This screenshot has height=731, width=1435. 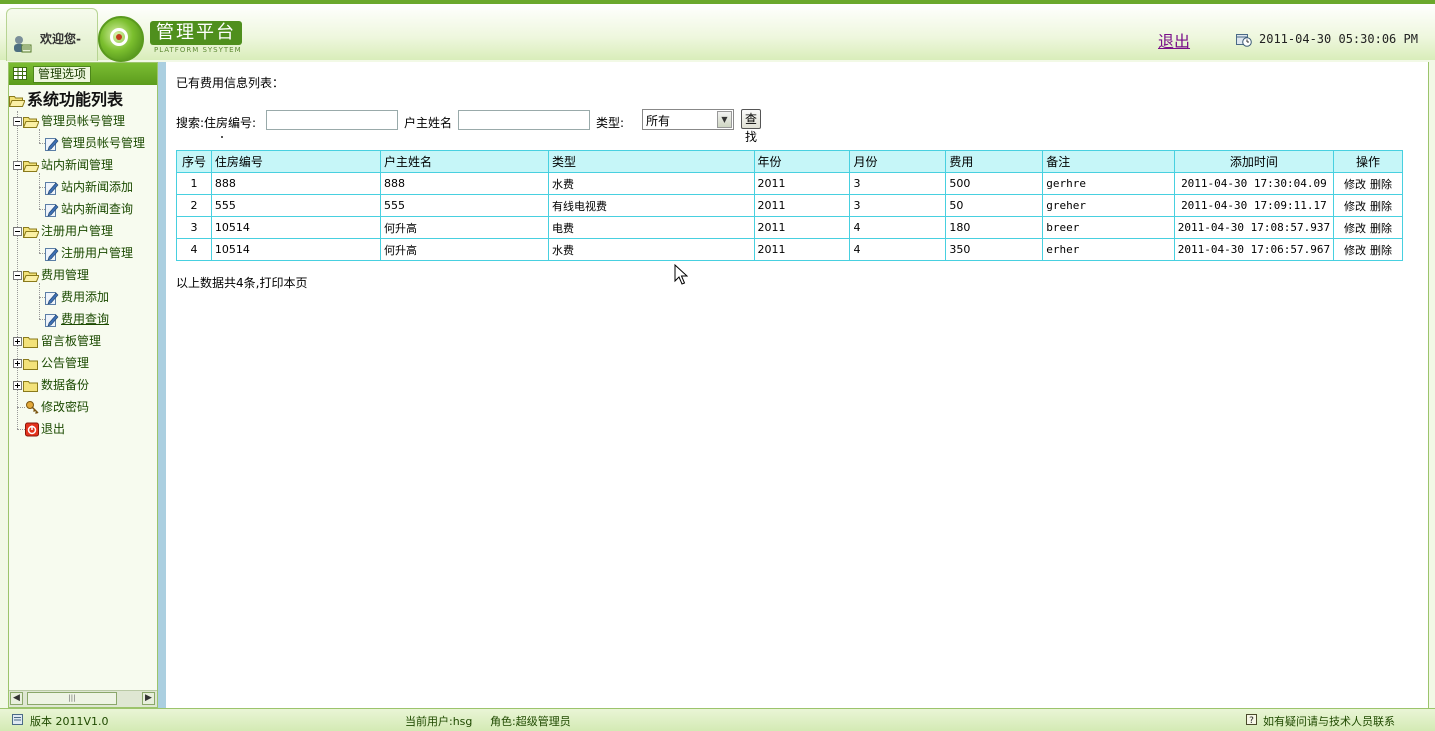 I want to click on tree-item-label: 数据备份, so click(x=65, y=385).